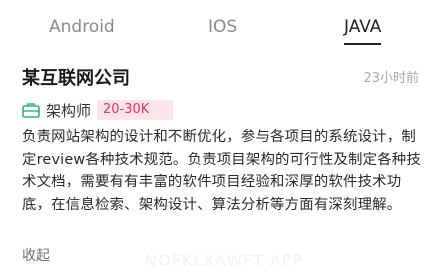 The image size is (443, 280). What do you see at coordinates (222, 27) in the screenshot?
I see `tab-ios: IOS` at bounding box center [222, 27].